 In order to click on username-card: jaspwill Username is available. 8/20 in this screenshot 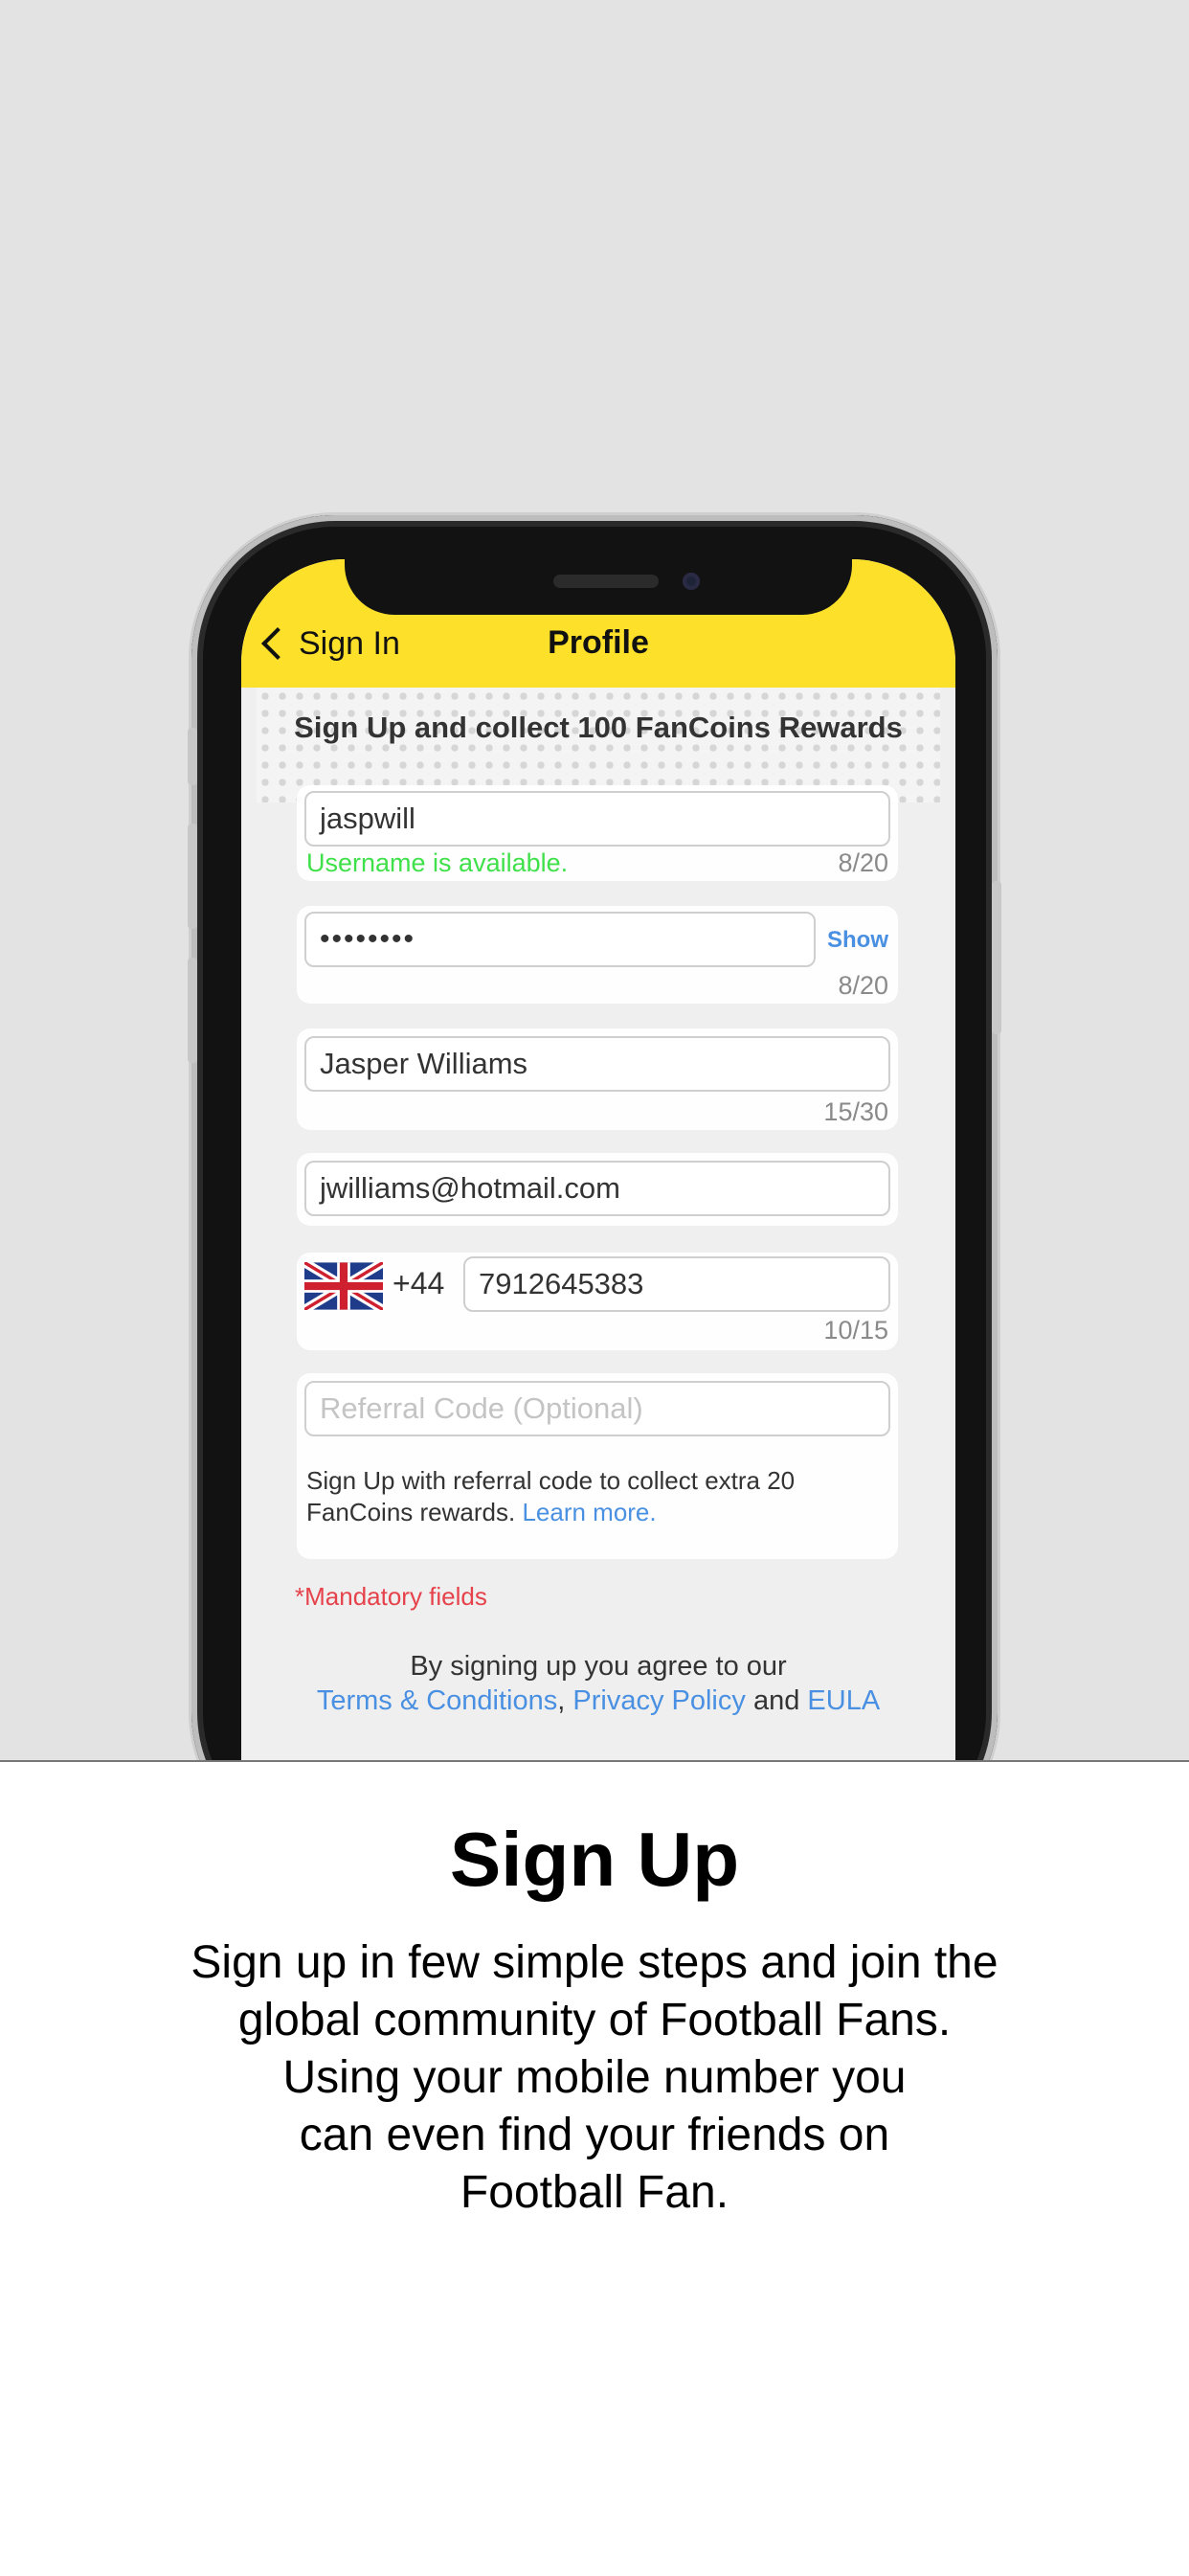, I will do `click(597, 833)`.